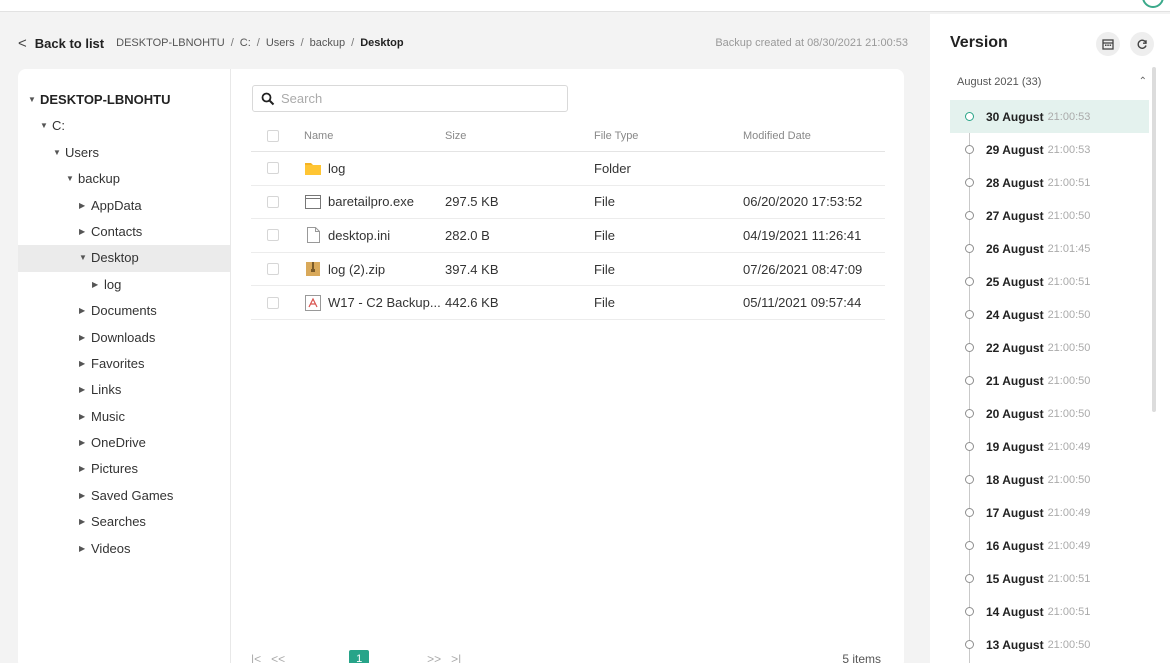 Image resolution: width=1170 pixels, height=663 pixels. I want to click on file-name: log, so click(336, 168).